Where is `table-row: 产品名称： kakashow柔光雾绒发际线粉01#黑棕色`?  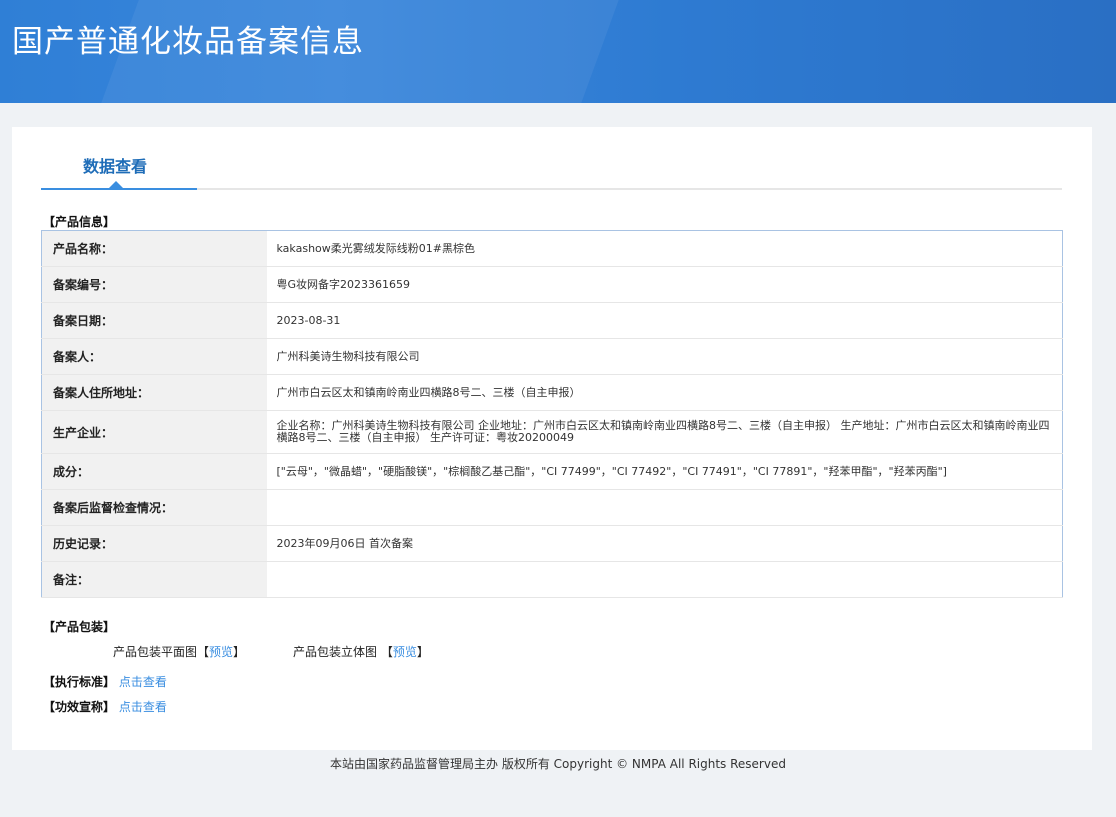 table-row: 产品名称： kakashow柔光雾绒发际线粉01#黑棕色 is located at coordinates (552, 248).